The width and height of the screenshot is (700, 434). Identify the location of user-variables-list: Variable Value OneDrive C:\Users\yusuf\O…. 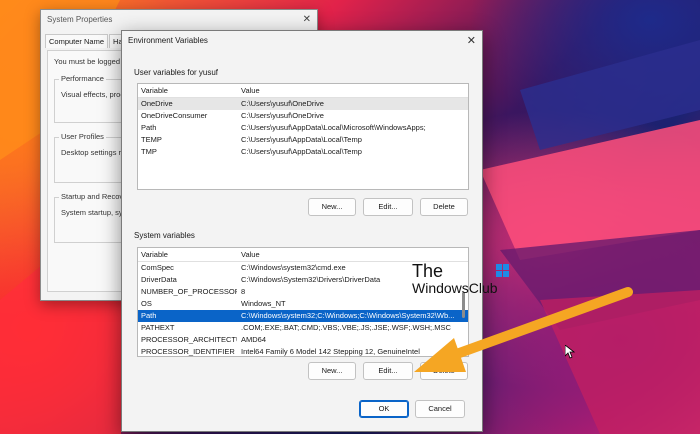
(303, 136).